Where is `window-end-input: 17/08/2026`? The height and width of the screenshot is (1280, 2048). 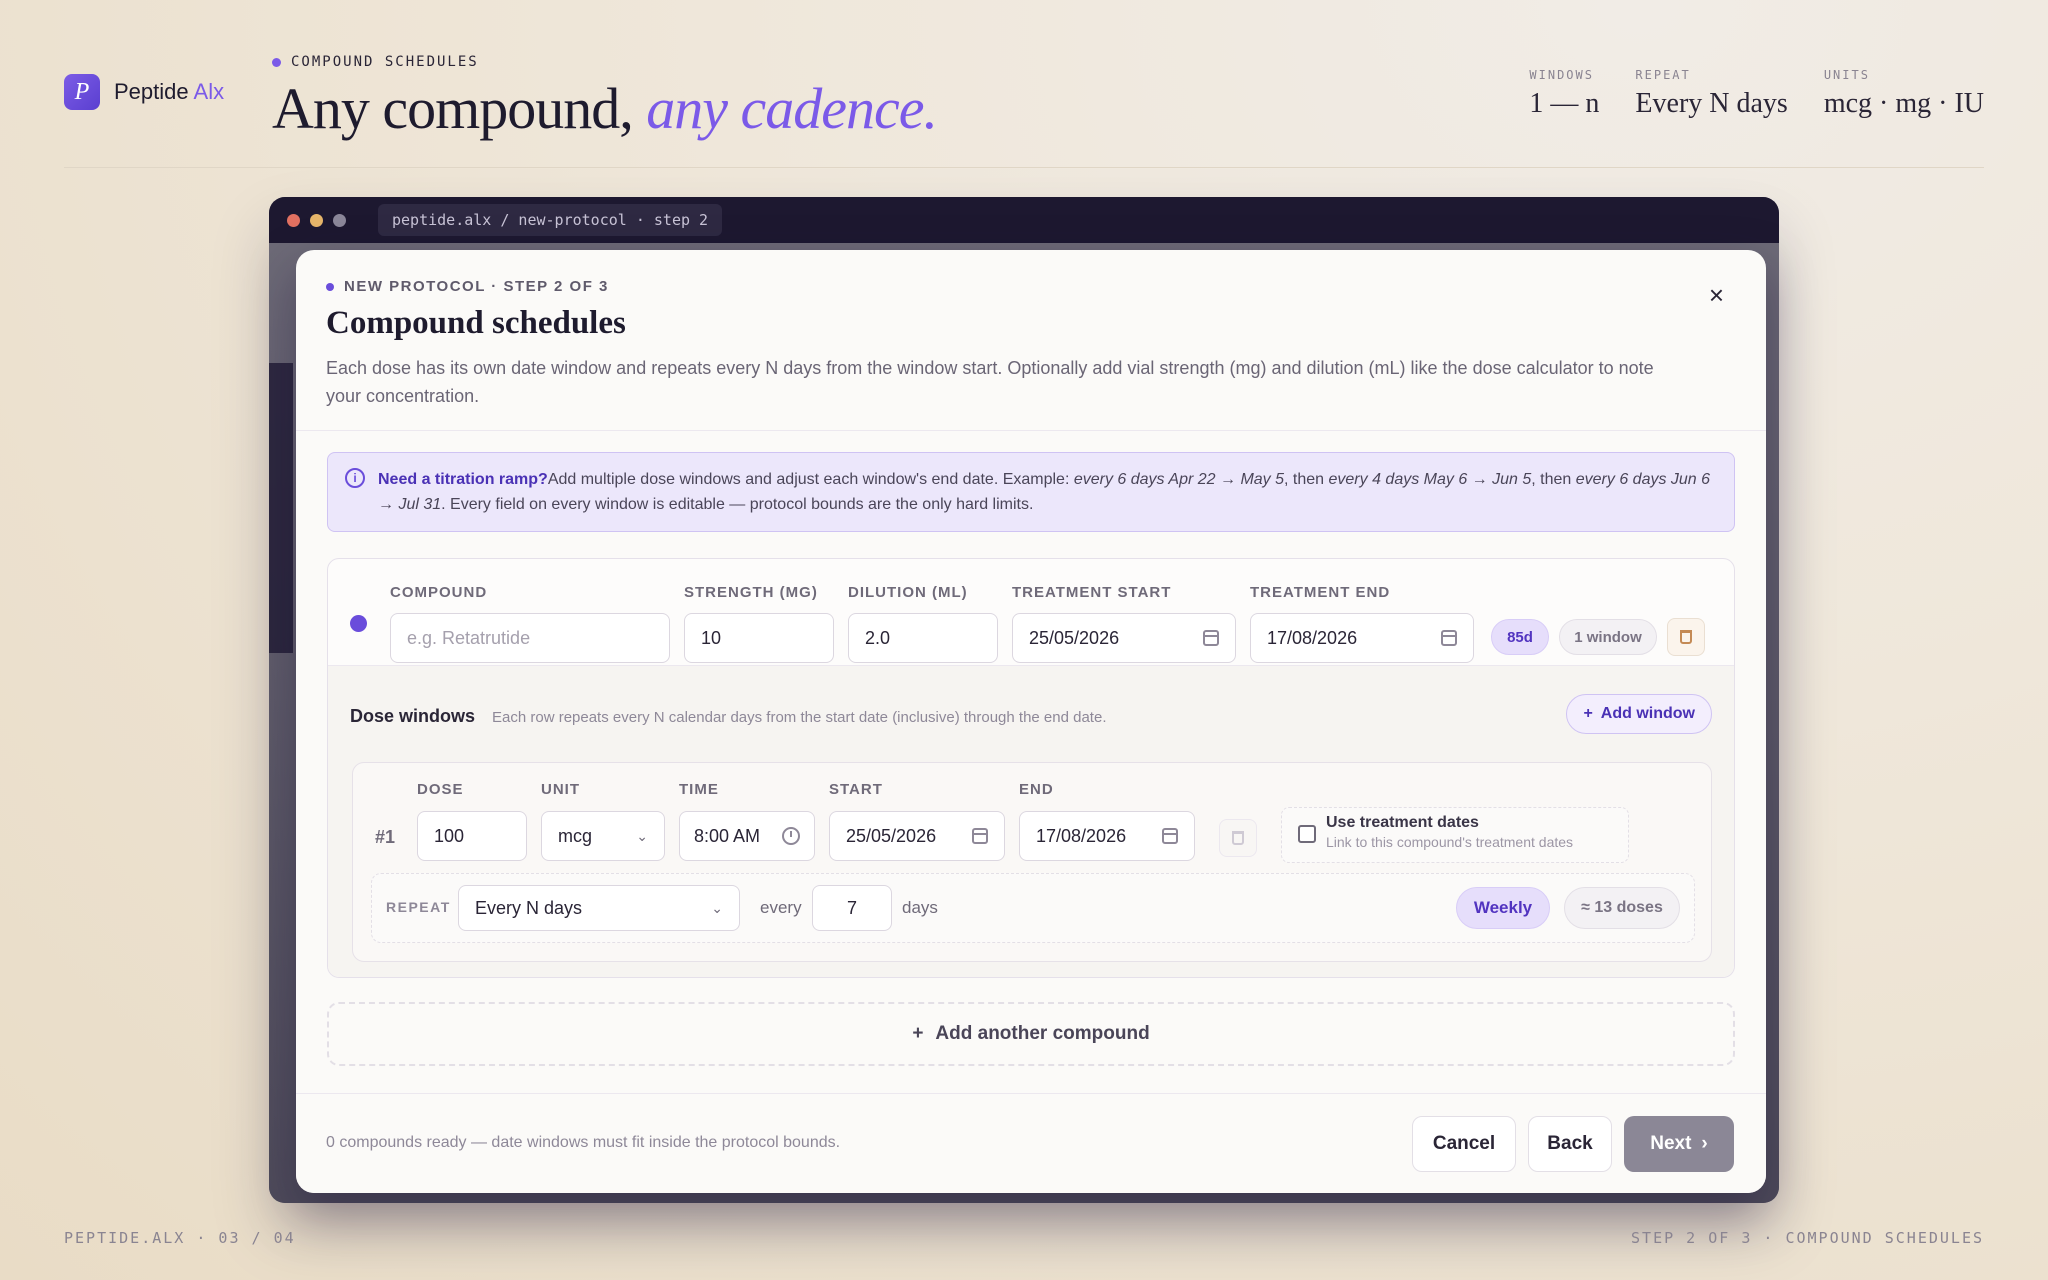
window-end-input: 17/08/2026 is located at coordinates (1107, 836).